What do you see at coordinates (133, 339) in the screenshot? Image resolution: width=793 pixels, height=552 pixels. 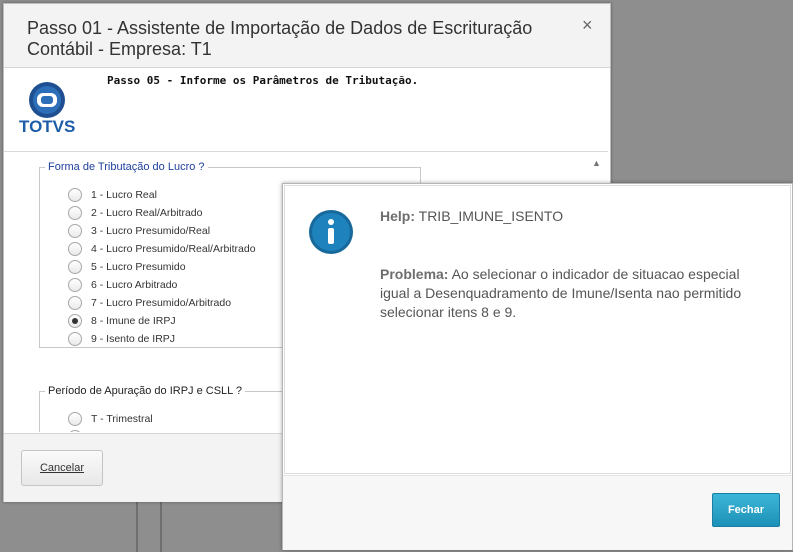 I see `radio-label: 9 - Isento de IRPJ` at bounding box center [133, 339].